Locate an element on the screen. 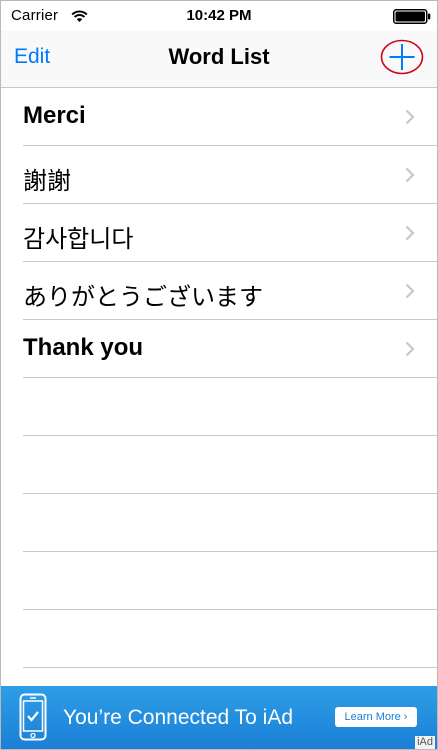 Image resolution: width=438 pixels, height=750 pixels. status-time: 10:42 PM is located at coordinates (219, 15).